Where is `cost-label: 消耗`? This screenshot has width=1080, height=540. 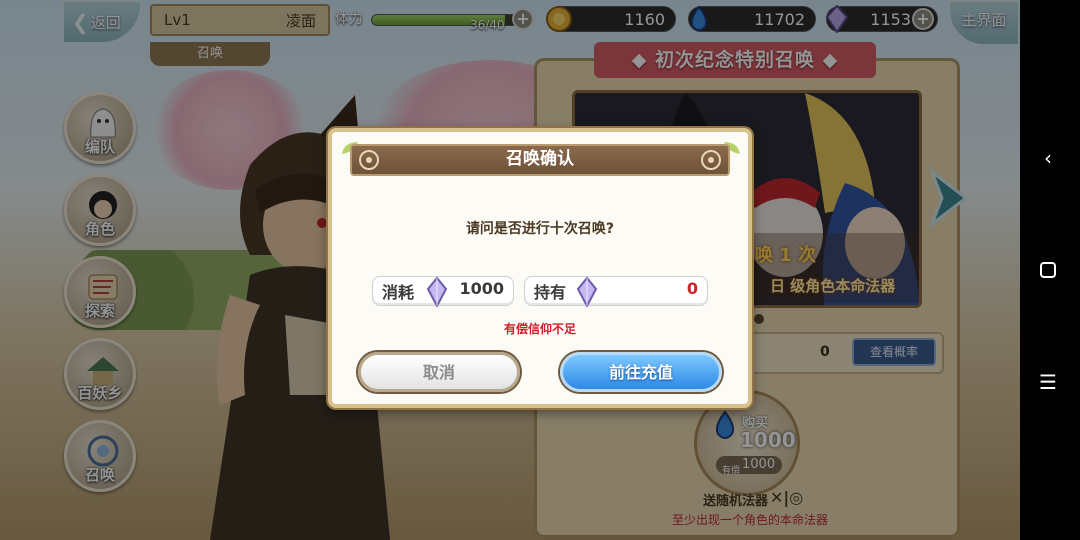 cost-label: 消耗 is located at coordinates (398, 292).